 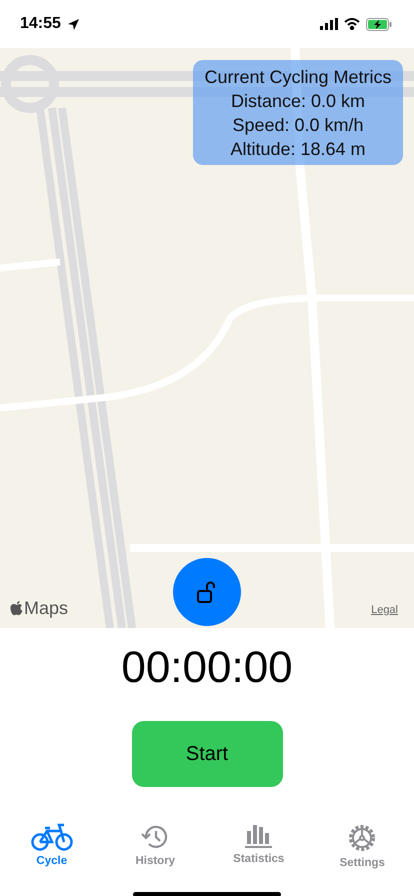 I want to click on tab-item: Settings, so click(x=362, y=846).